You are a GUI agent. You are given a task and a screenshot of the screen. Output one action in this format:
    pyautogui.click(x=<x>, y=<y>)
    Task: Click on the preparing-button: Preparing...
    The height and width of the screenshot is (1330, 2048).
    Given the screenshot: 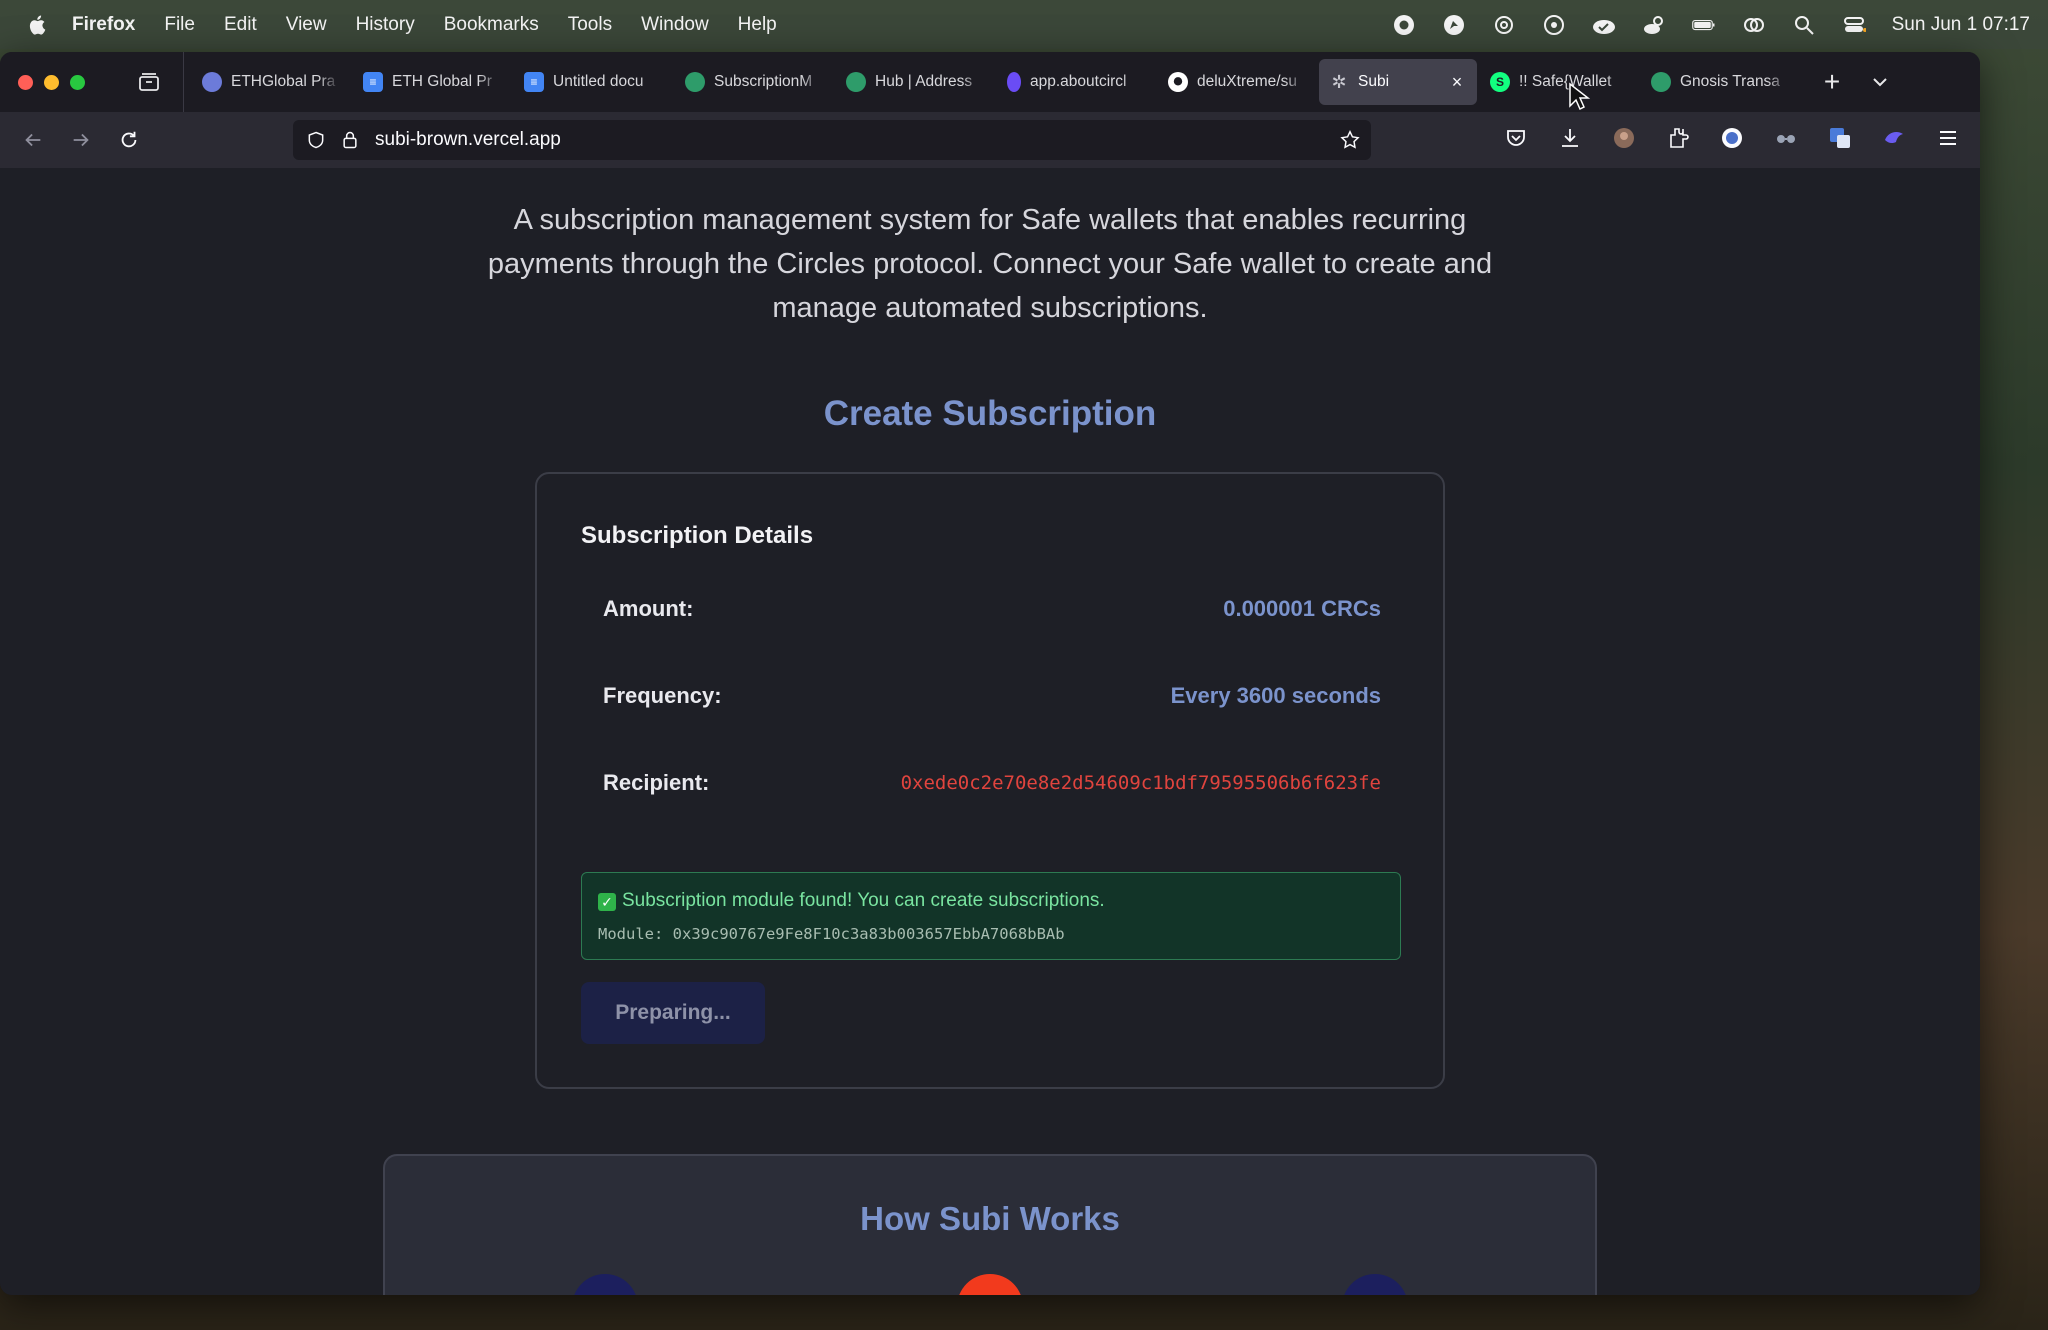 What is the action you would take?
    pyautogui.click(x=673, y=1013)
    